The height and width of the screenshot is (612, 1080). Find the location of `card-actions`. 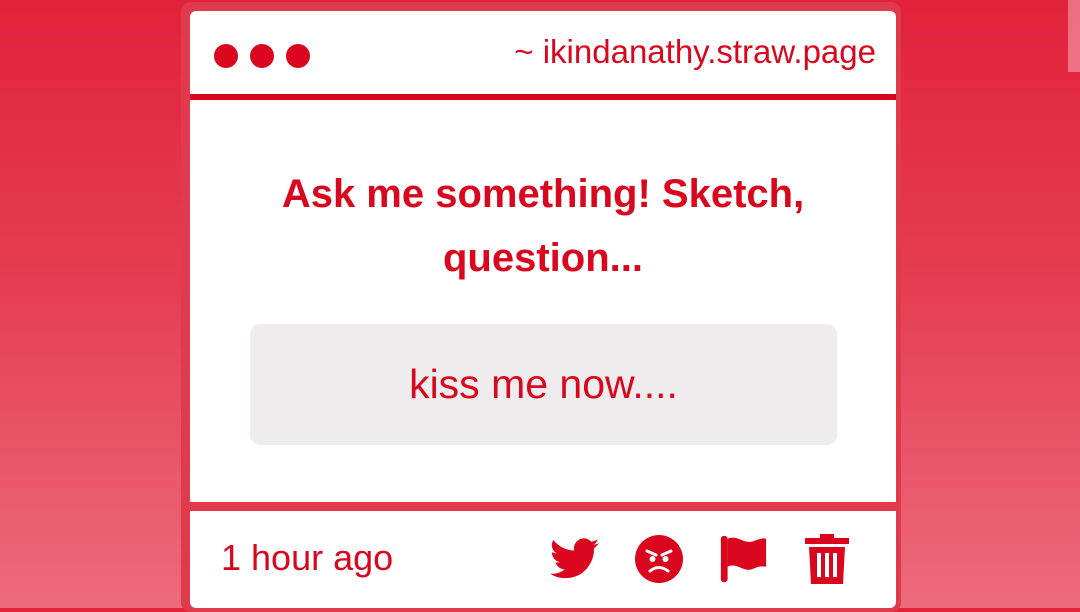

card-actions is located at coordinates (701, 559).